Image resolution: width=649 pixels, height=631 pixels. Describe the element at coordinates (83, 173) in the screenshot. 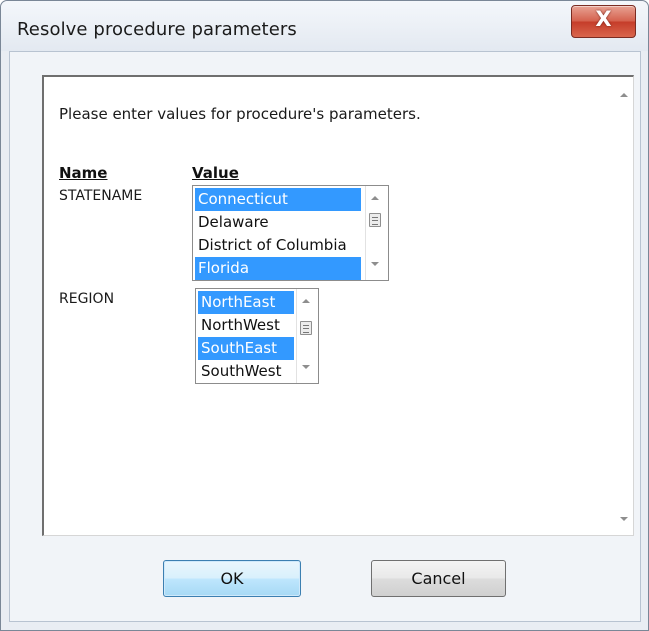

I see `name-column-header: Name` at that location.